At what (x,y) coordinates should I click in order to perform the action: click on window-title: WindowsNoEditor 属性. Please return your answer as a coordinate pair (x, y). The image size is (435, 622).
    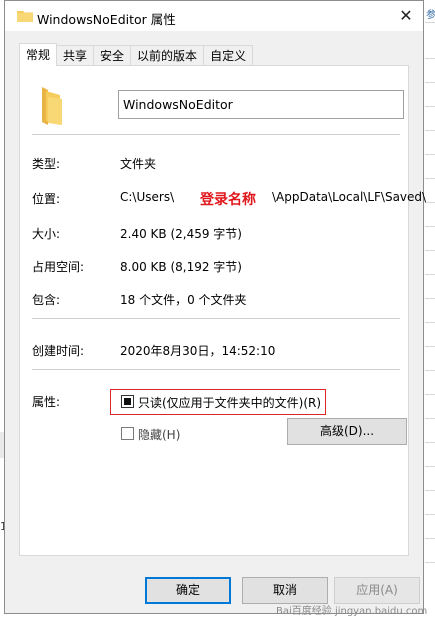
    Looking at the image, I should click on (106, 19).